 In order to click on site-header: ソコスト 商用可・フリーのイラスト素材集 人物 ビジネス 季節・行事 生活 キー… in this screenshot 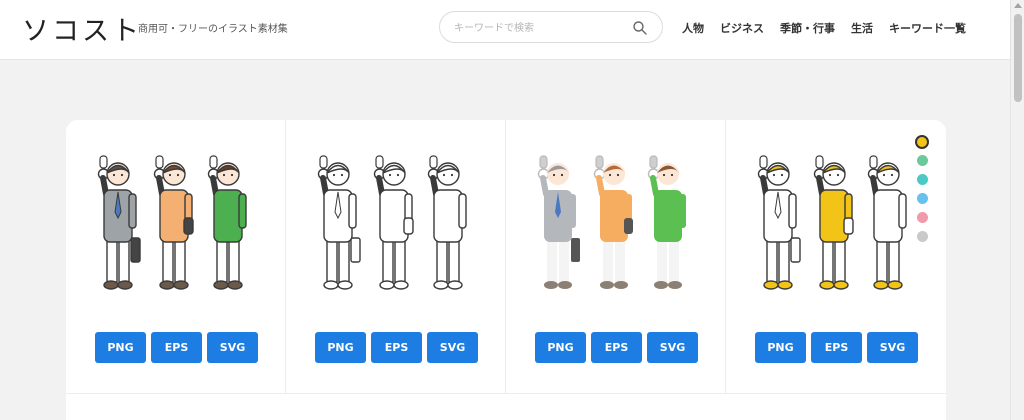, I will do `click(505, 30)`.